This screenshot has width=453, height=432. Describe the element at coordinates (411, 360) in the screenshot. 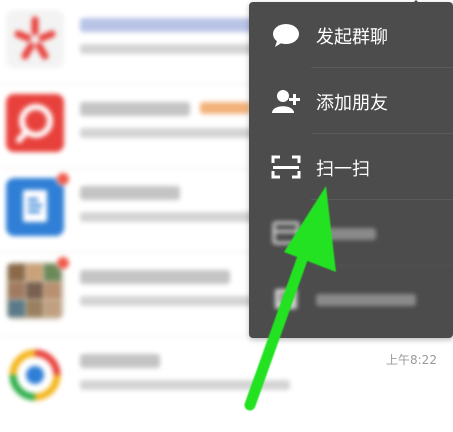

I see `chat-time: 上午8:22` at that location.